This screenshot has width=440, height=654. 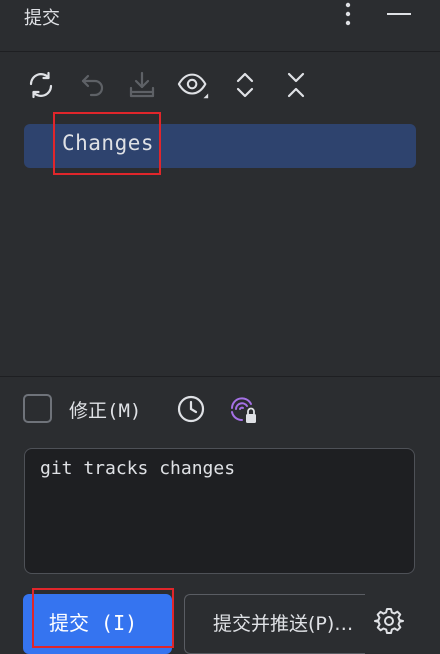 What do you see at coordinates (142, 85) in the screenshot?
I see `shelve-icon` at bounding box center [142, 85].